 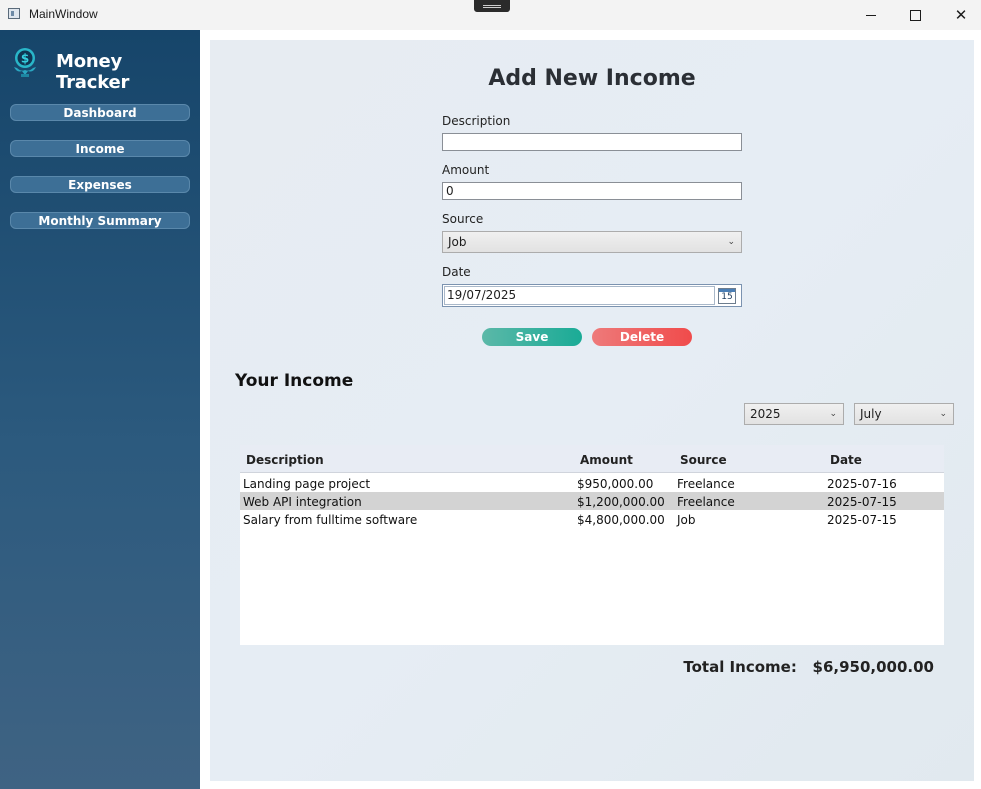 What do you see at coordinates (615, 484) in the screenshot?
I see `cell-amount: $950,000.00` at bounding box center [615, 484].